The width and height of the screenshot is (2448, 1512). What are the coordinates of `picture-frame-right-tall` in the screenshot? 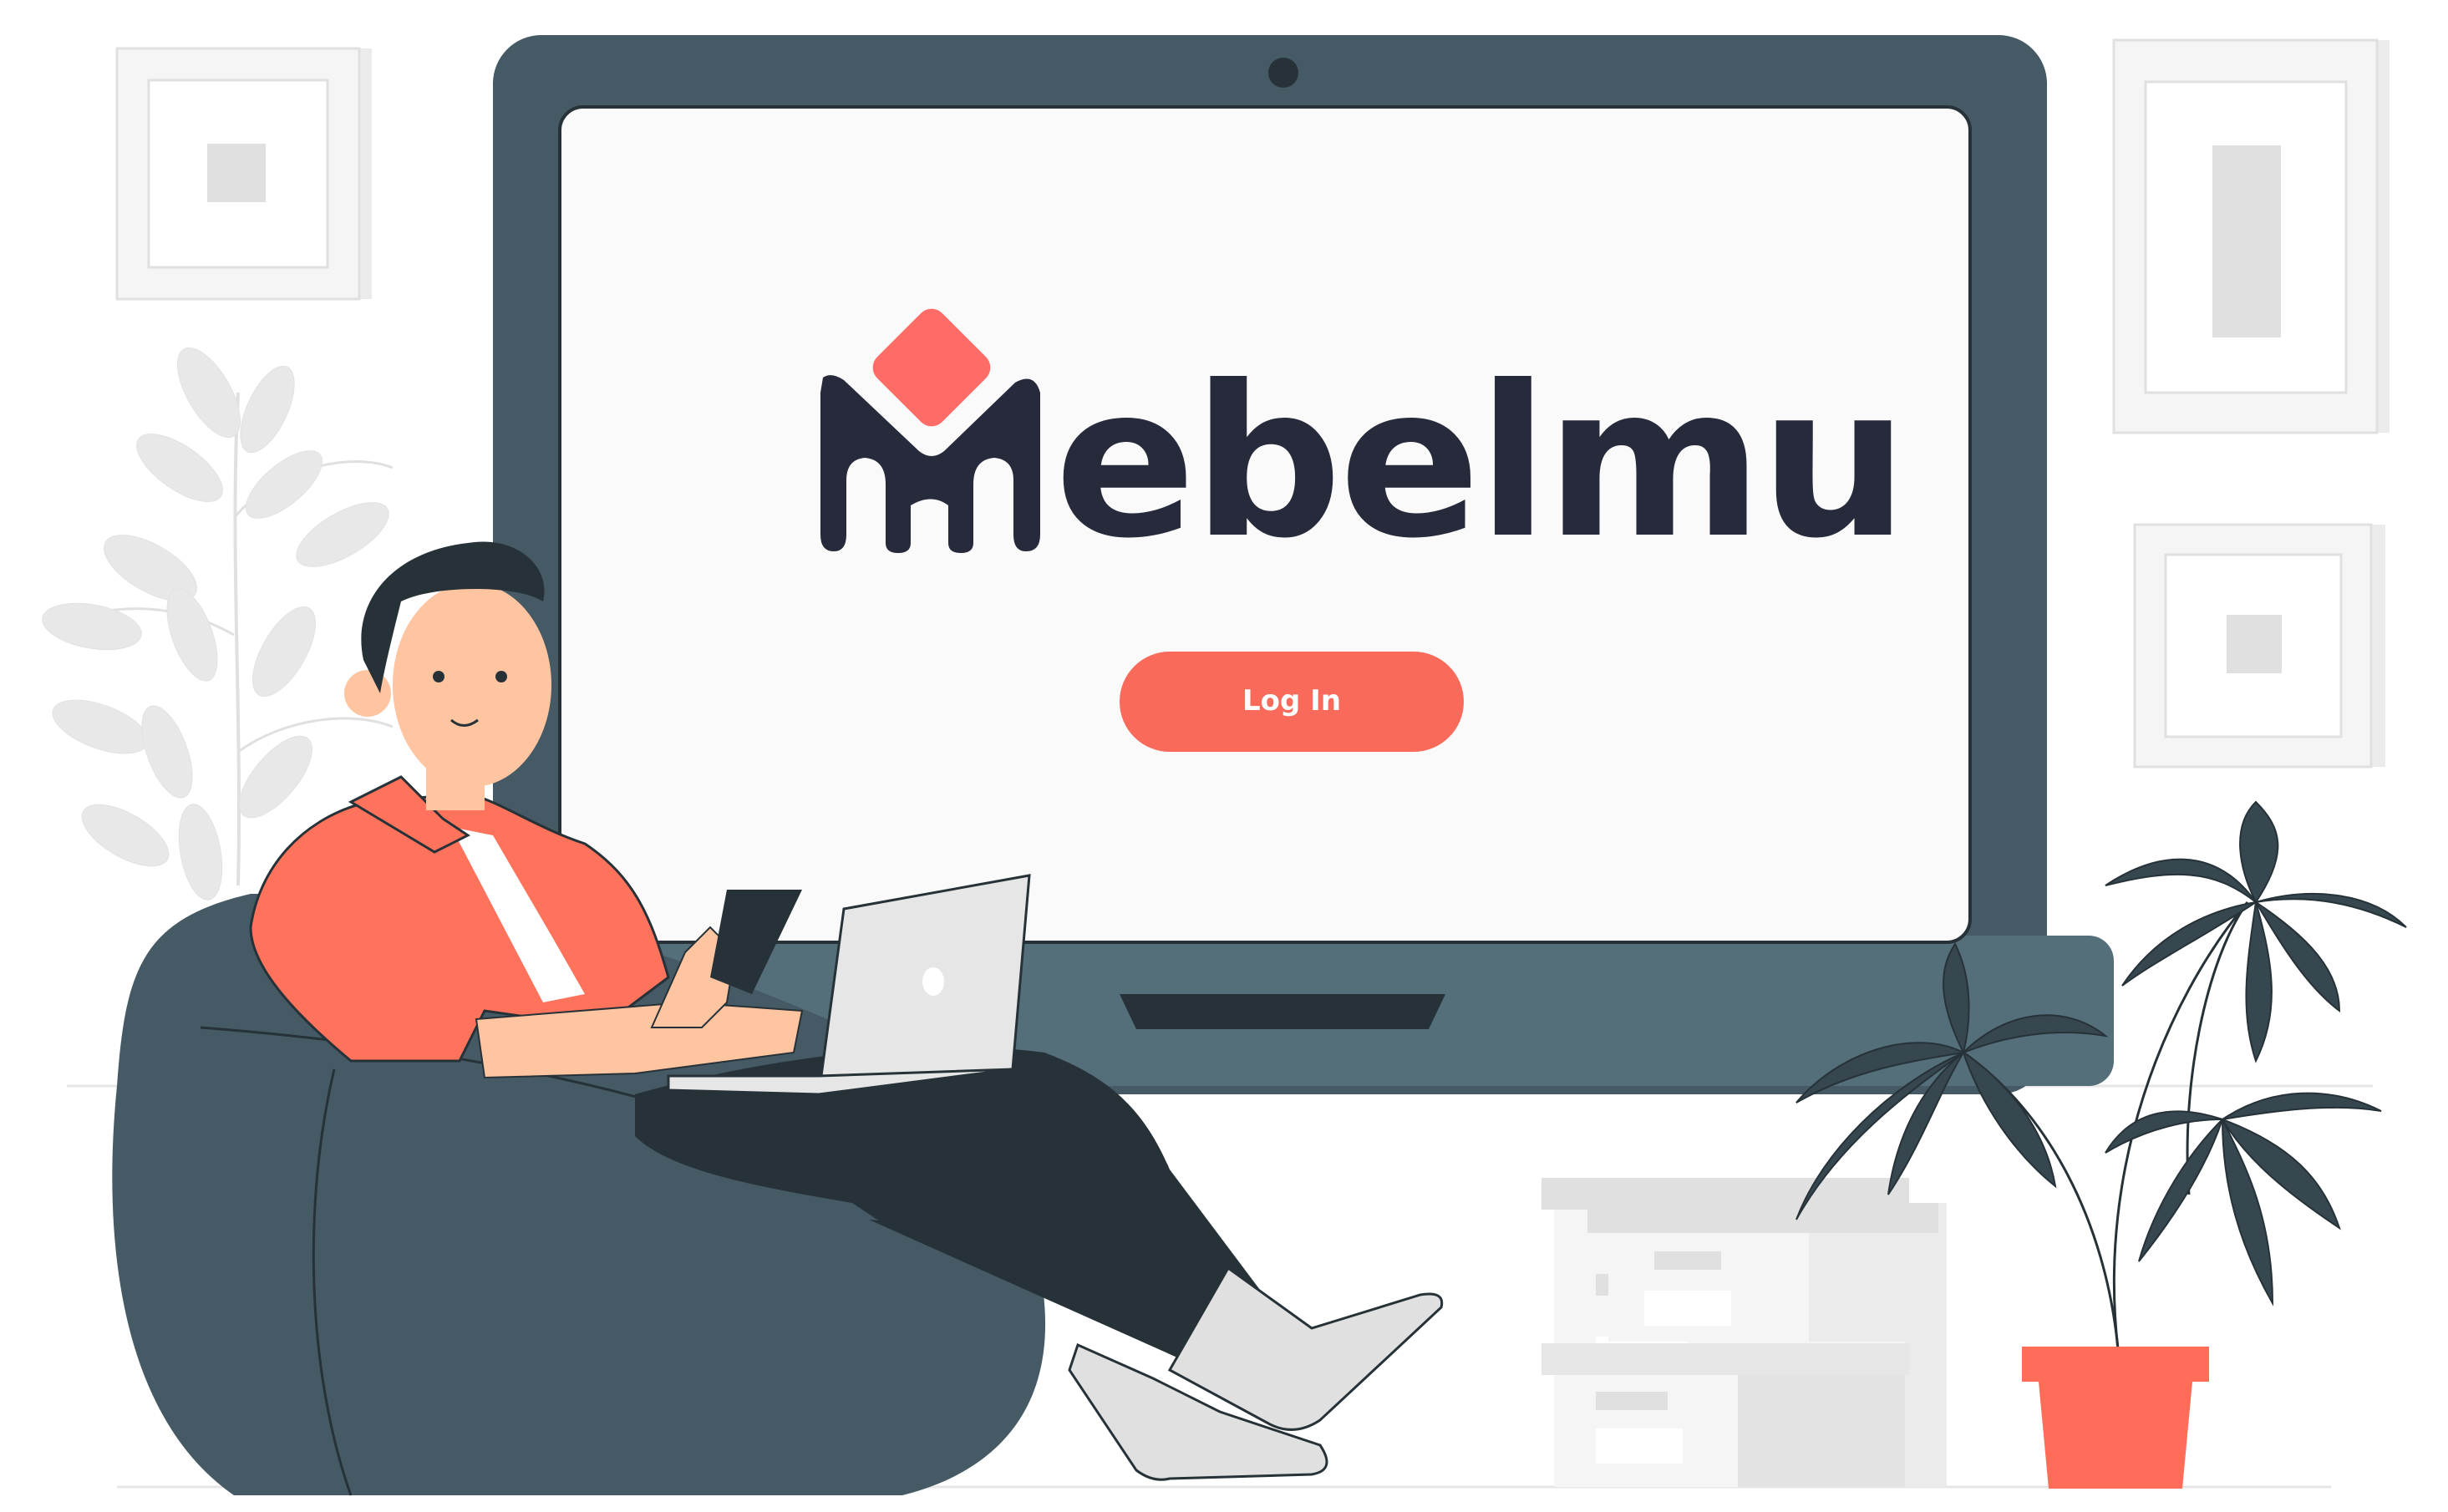 It's located at (2251, 236).